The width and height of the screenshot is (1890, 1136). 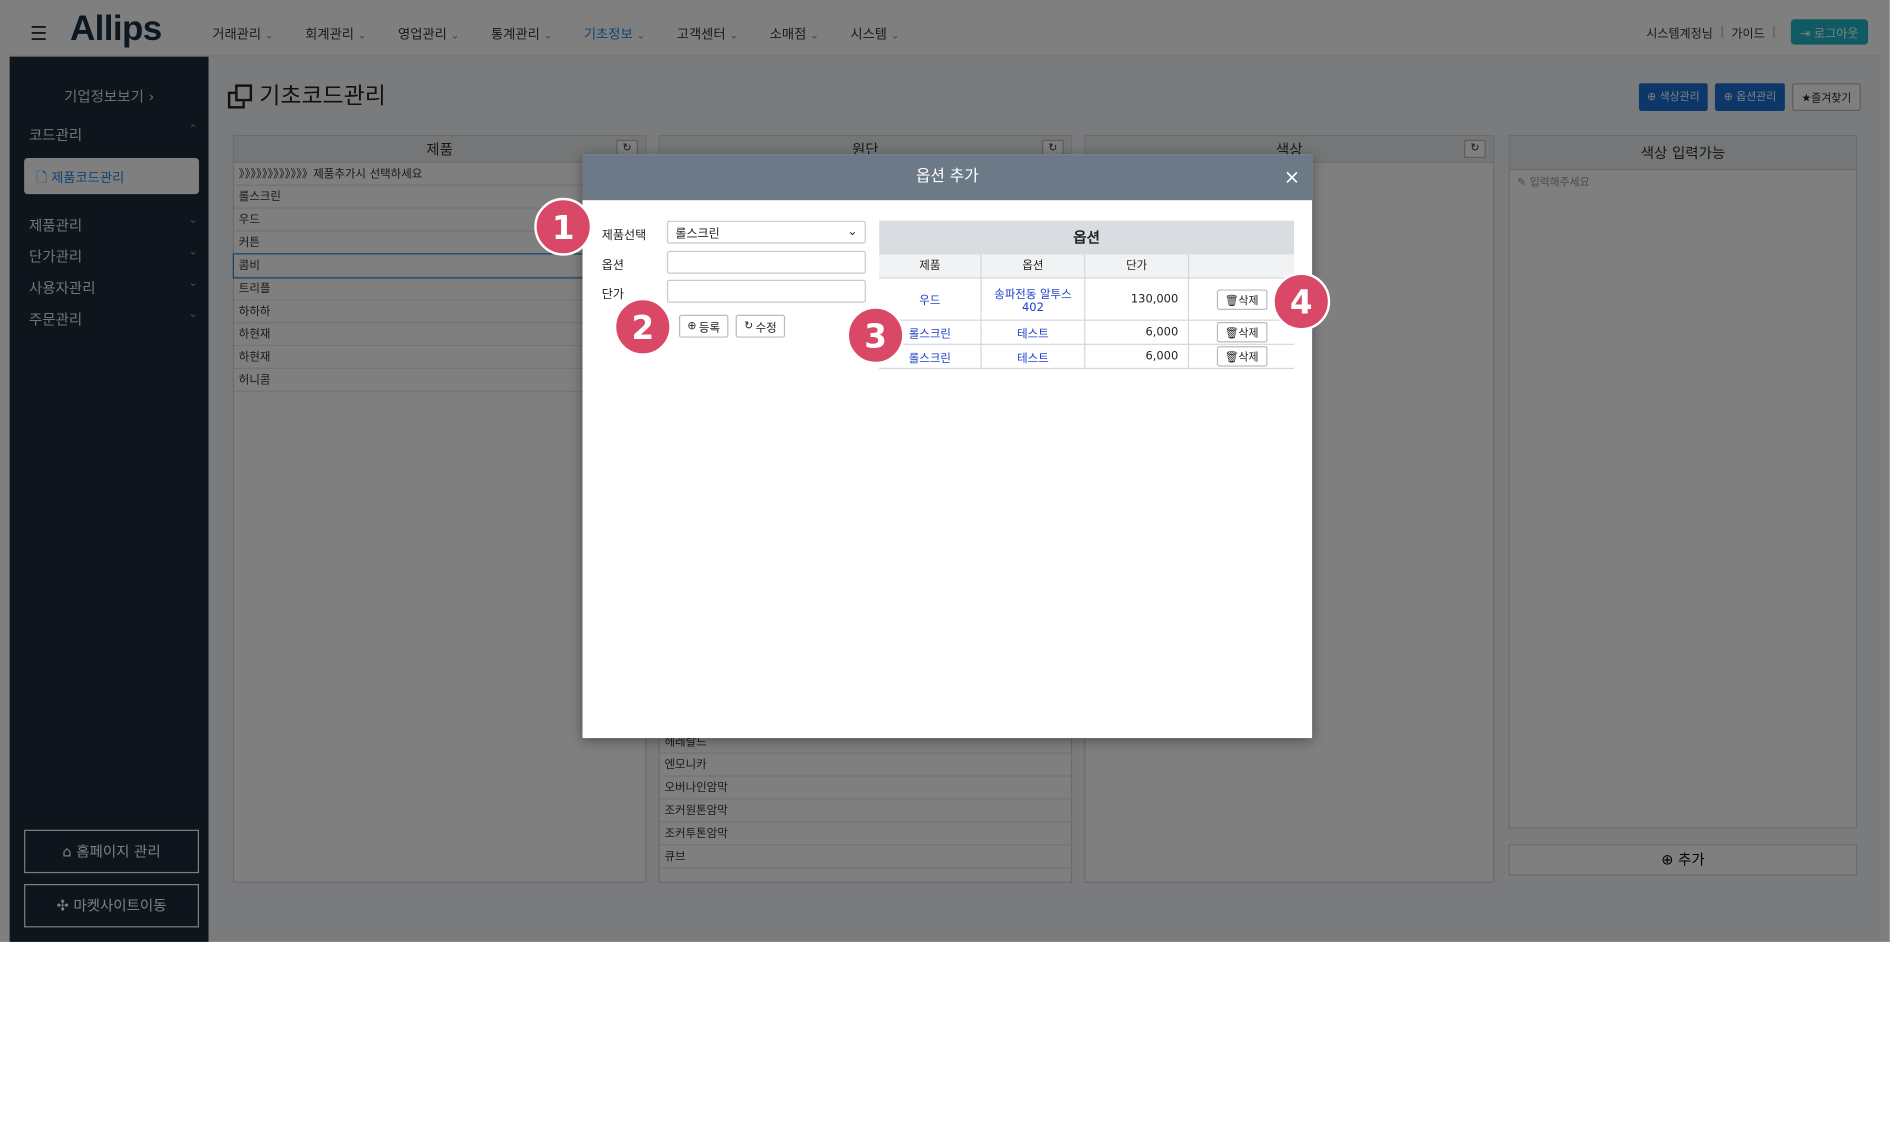 I want to click on table-row: 우드 송파전동 알투스 402 130,000 🗑삭제, so click(x=1087, y=299).